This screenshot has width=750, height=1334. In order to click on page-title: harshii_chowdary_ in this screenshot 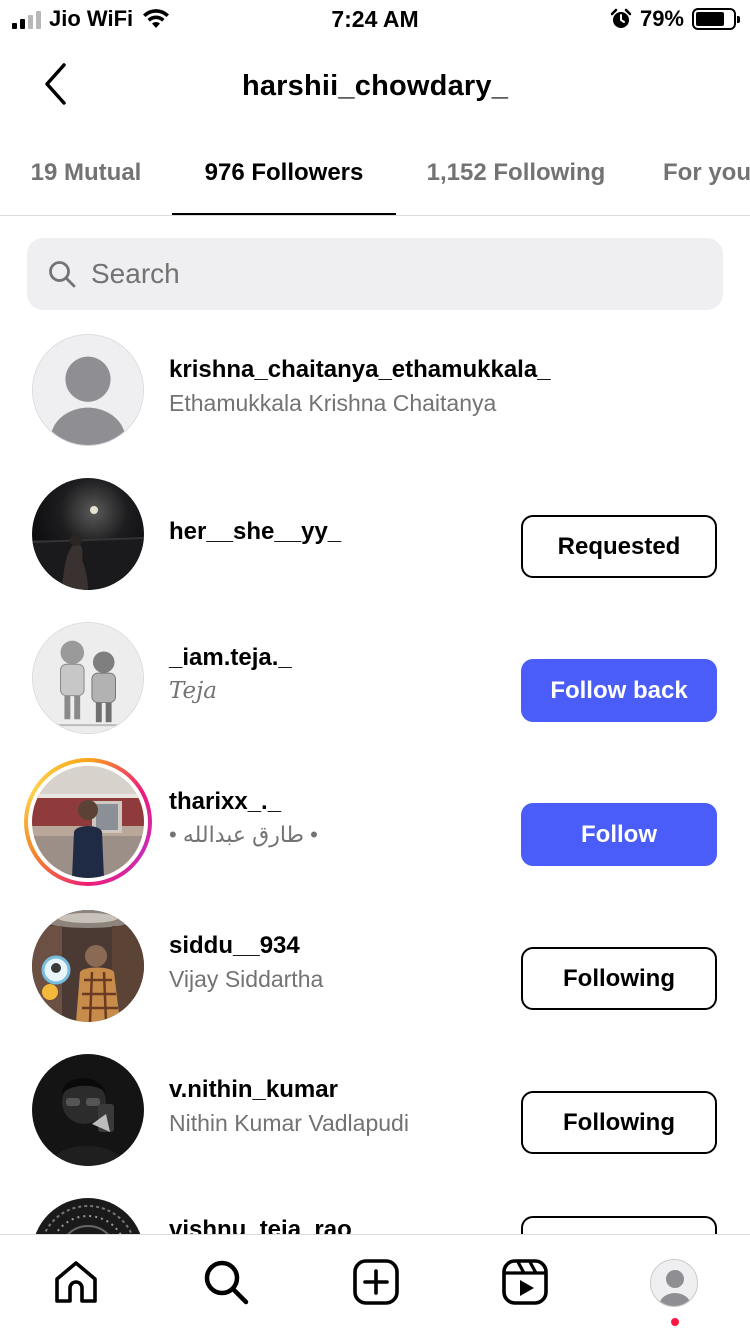, I will do `click(375, 86)`.